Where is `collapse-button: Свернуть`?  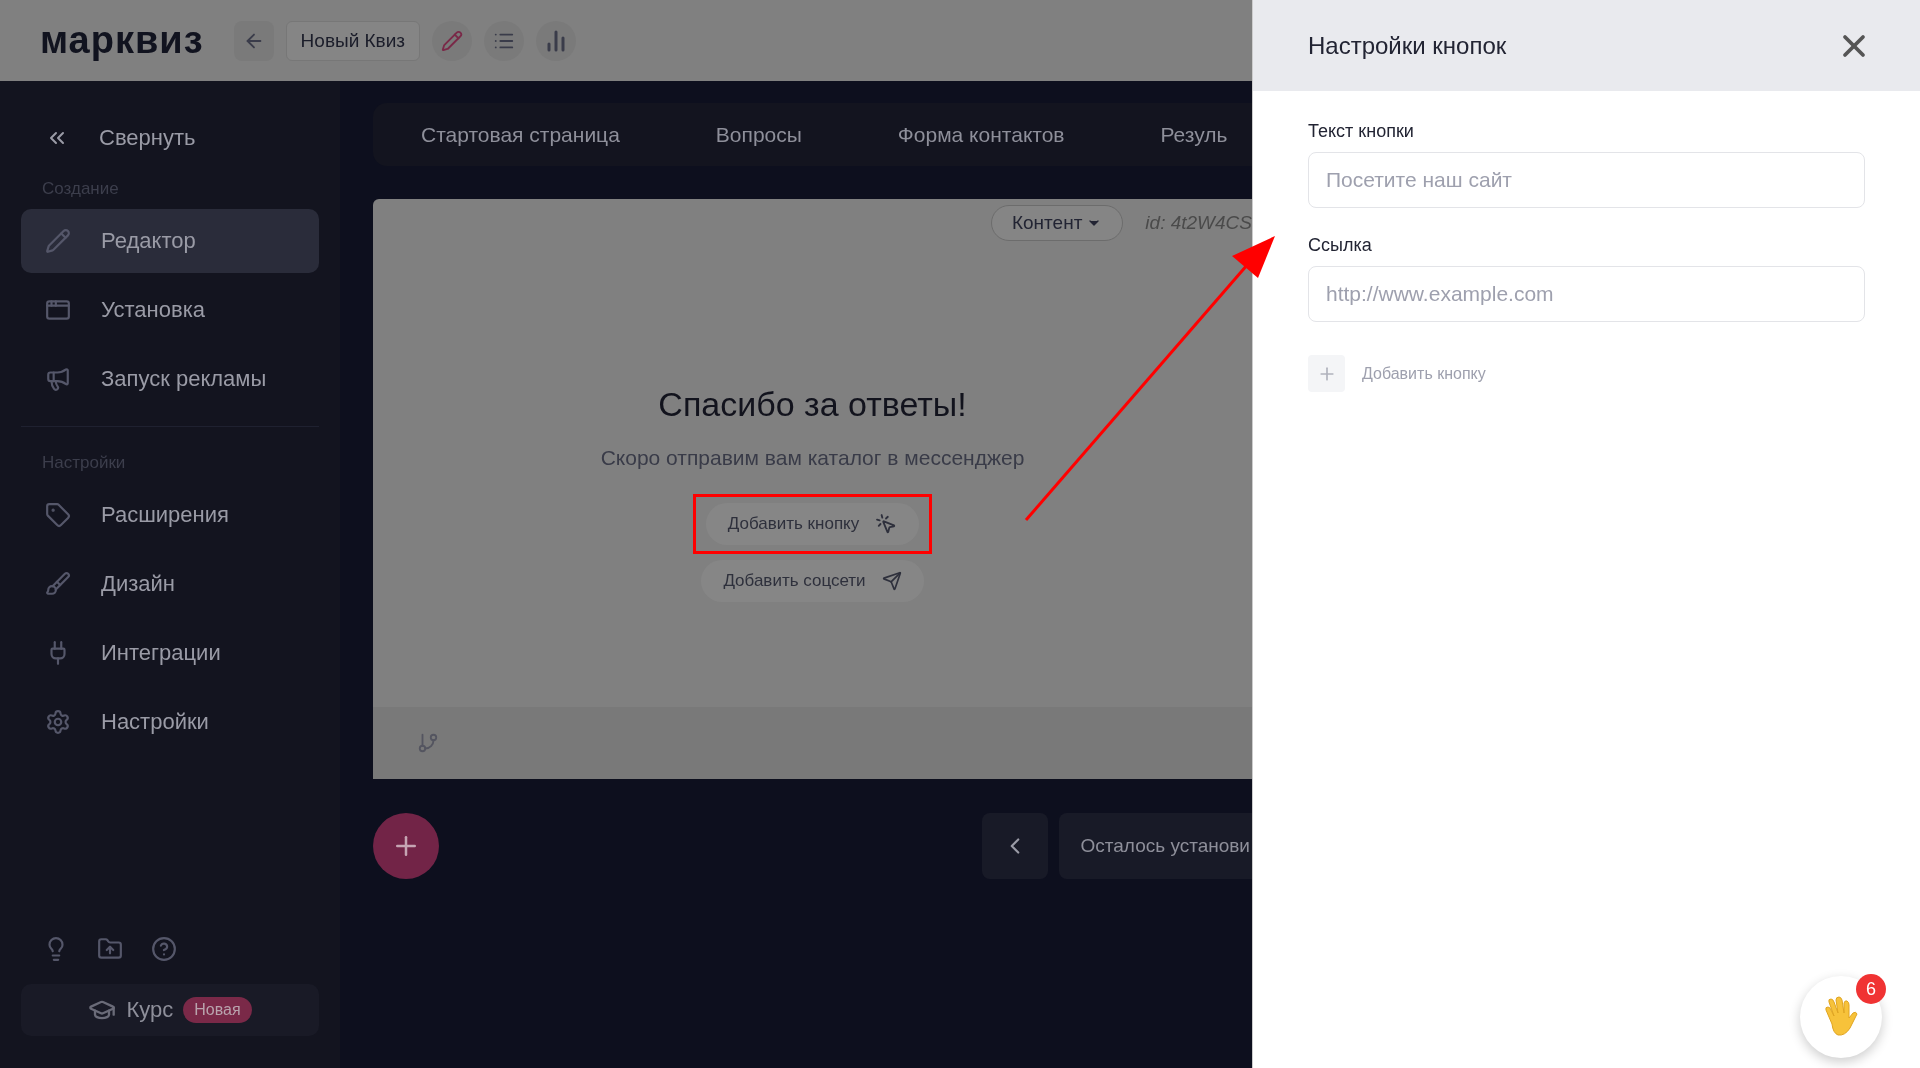 collapse-button: Свернуть is located at coordinates (170, 138).